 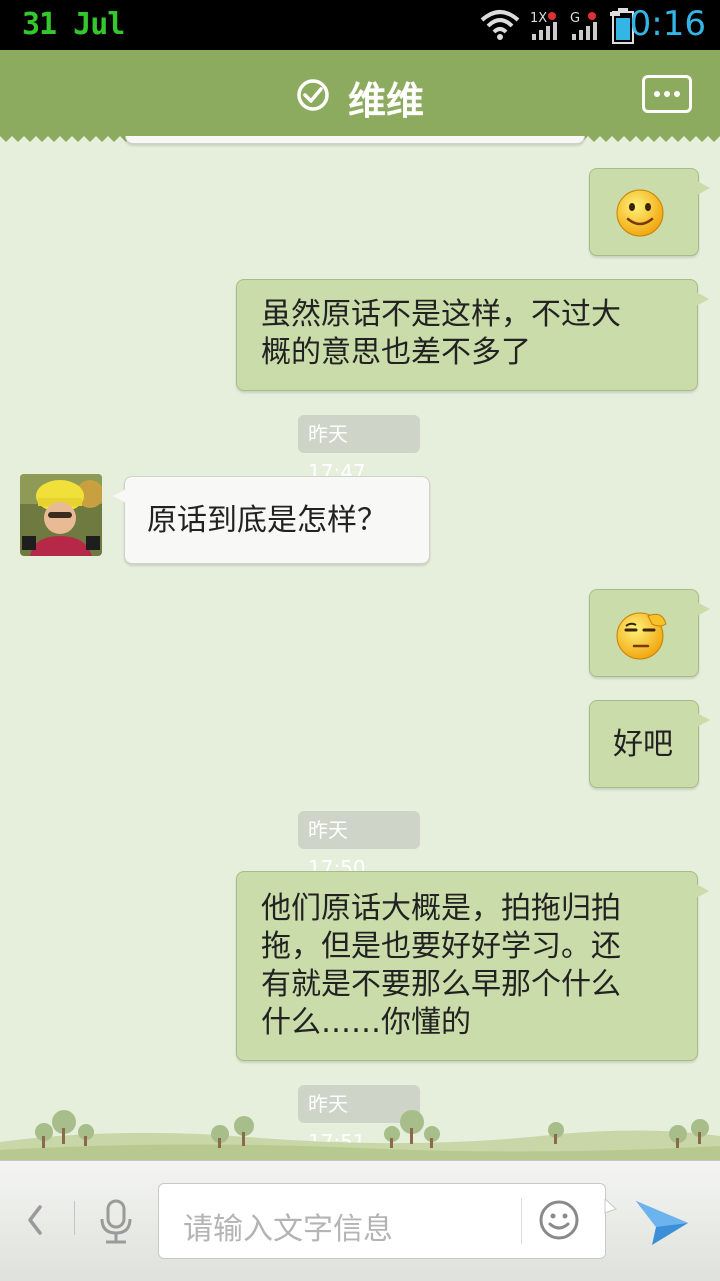 I want to click on page-title: 维维, so click(x=386, y=101).